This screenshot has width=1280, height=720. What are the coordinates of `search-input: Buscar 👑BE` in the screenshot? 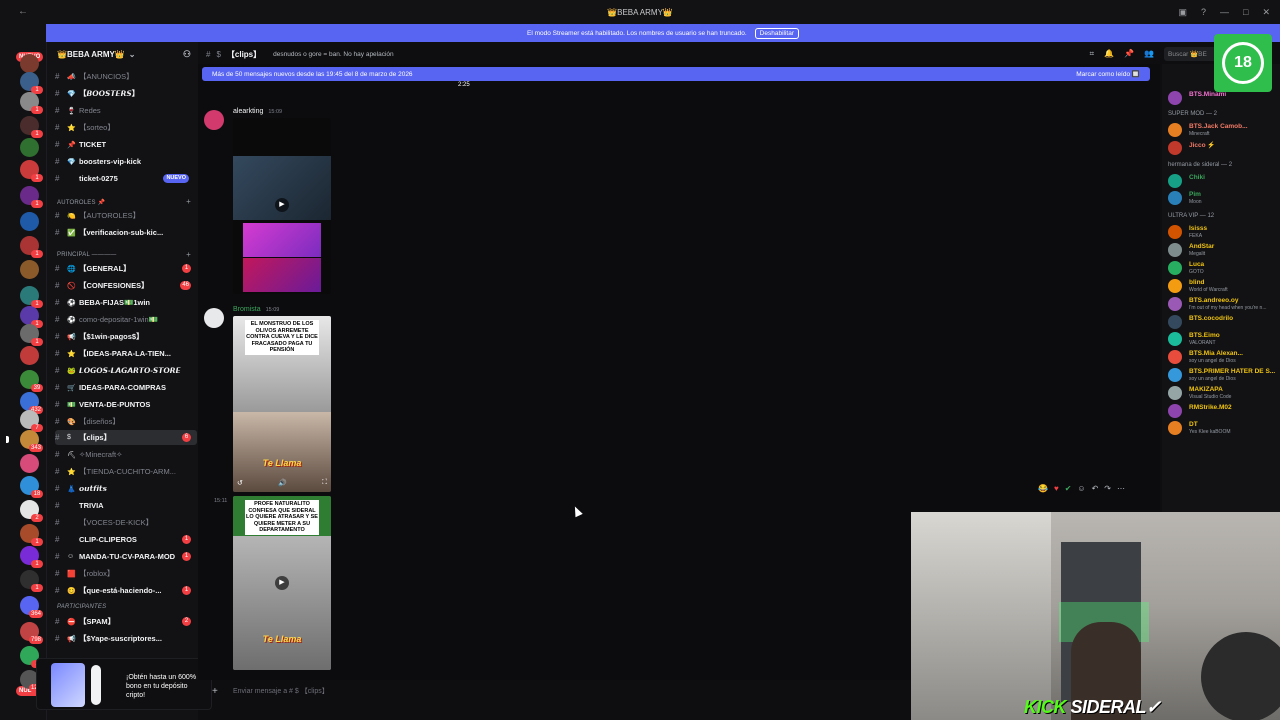 It's located at (1192, 54).